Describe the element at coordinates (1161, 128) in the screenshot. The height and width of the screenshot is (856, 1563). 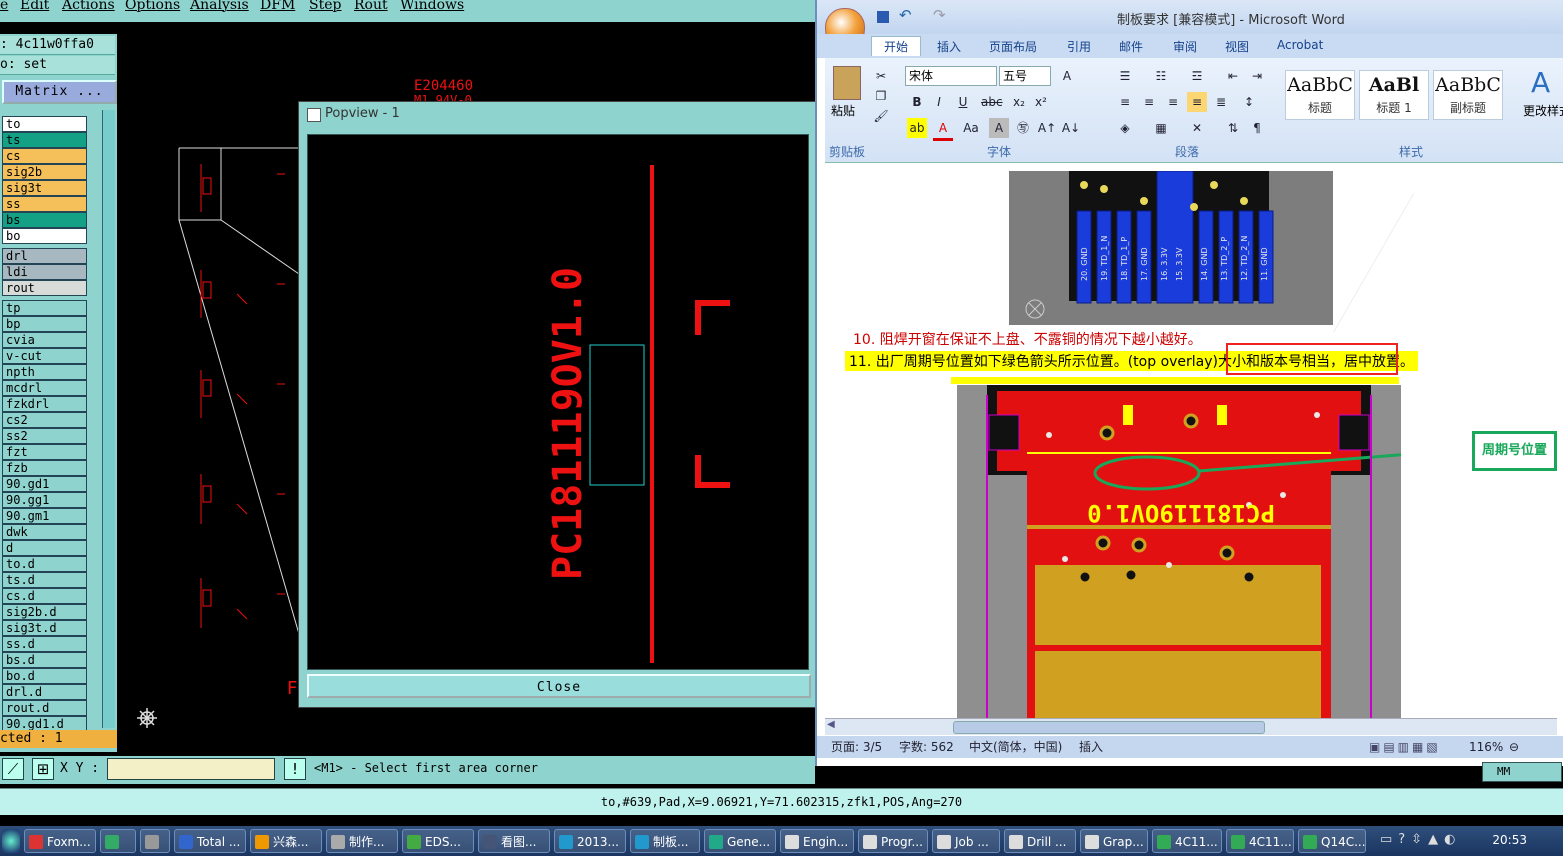
I see `borders-icon: ▦` at that location.